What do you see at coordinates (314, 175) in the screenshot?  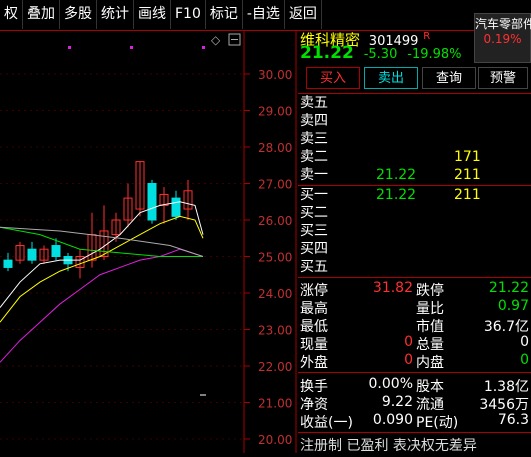 I see `orderbook-label: 卖一` at bounding box center [314, 175].